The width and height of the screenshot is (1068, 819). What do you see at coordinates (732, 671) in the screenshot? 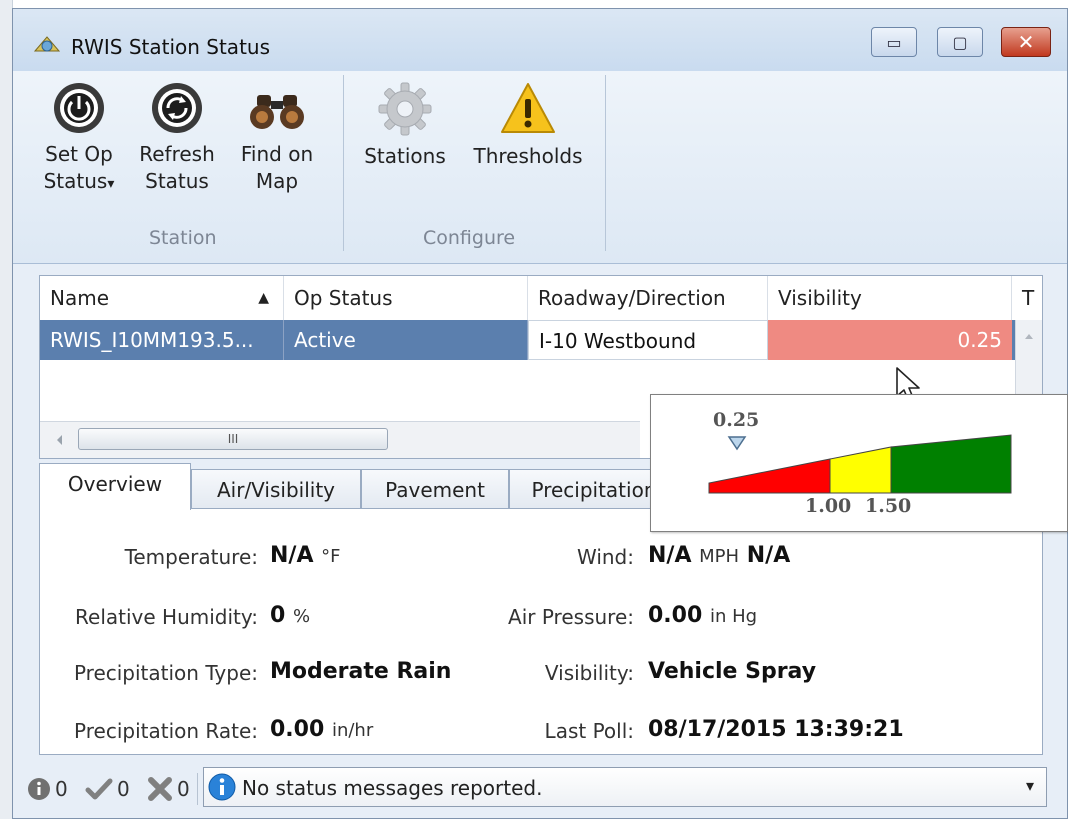
I see `visibility-value: Vehicle Spray` at bounding box center [732, 671].